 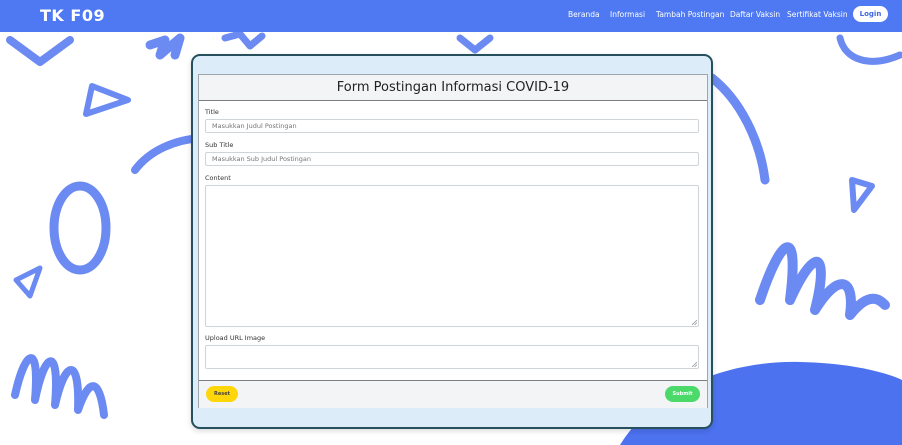 I want to click on login-button: Login, so click(x=870, y=14).